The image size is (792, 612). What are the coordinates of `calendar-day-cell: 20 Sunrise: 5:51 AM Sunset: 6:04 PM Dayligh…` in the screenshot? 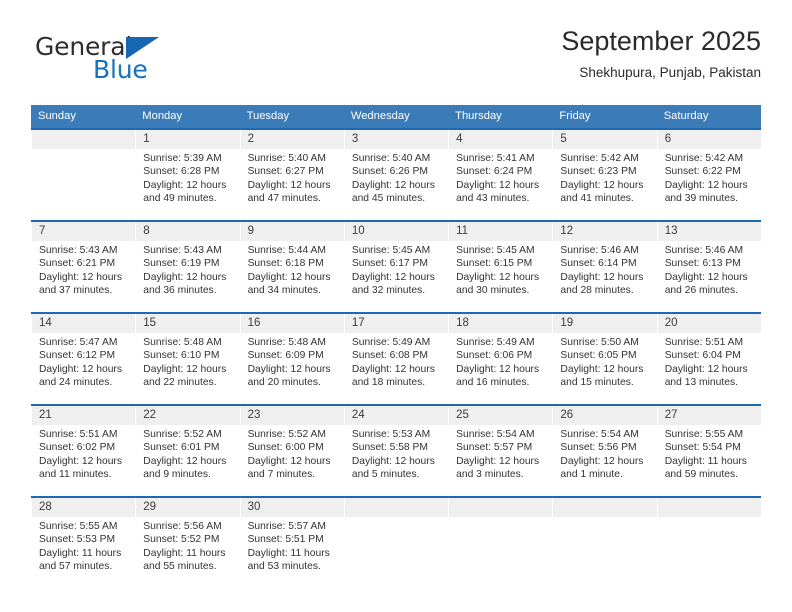 It's located at (708, 359).